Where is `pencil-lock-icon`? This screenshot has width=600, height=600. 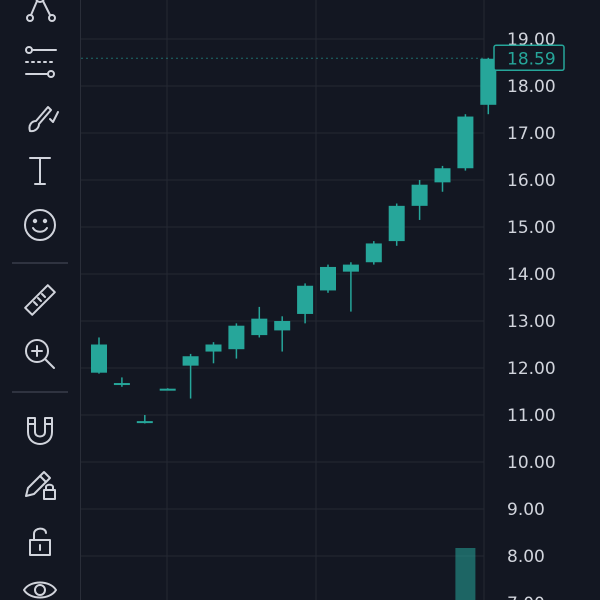
pencil-lock-icon is located at coordinates (40, 485).